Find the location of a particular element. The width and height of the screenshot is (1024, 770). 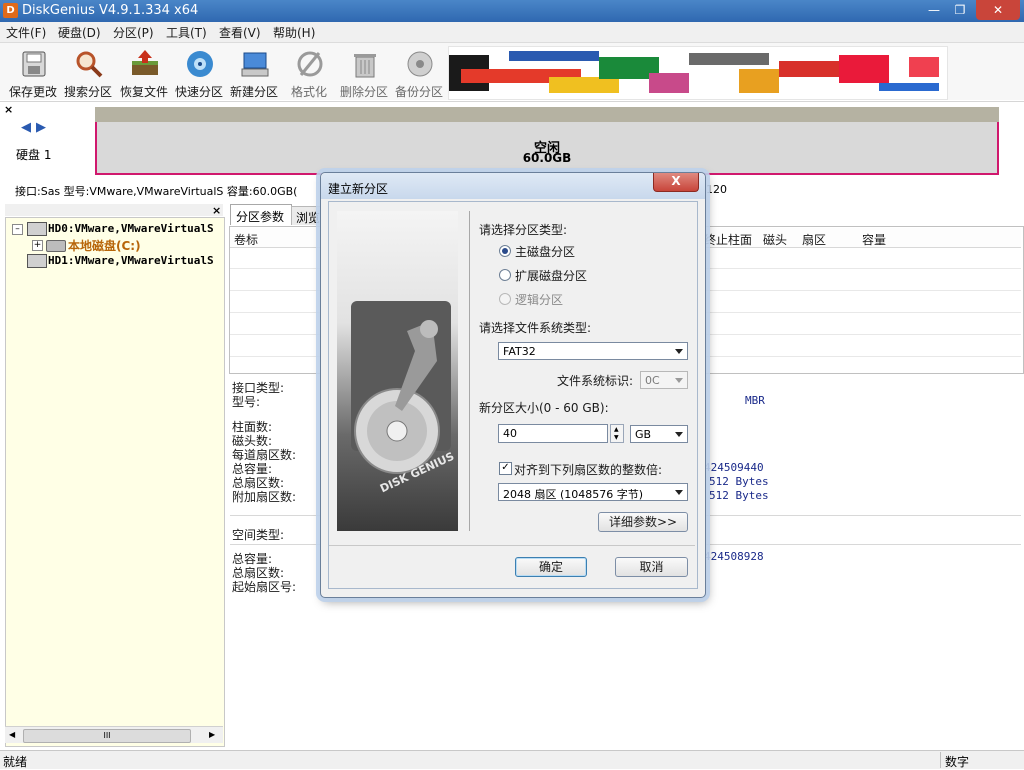

menu-bar: 文件(F) 硬盘(D) 分区(P) 工具(T) 查看(V) 帮助(H) is located at coordinates (512, 32).